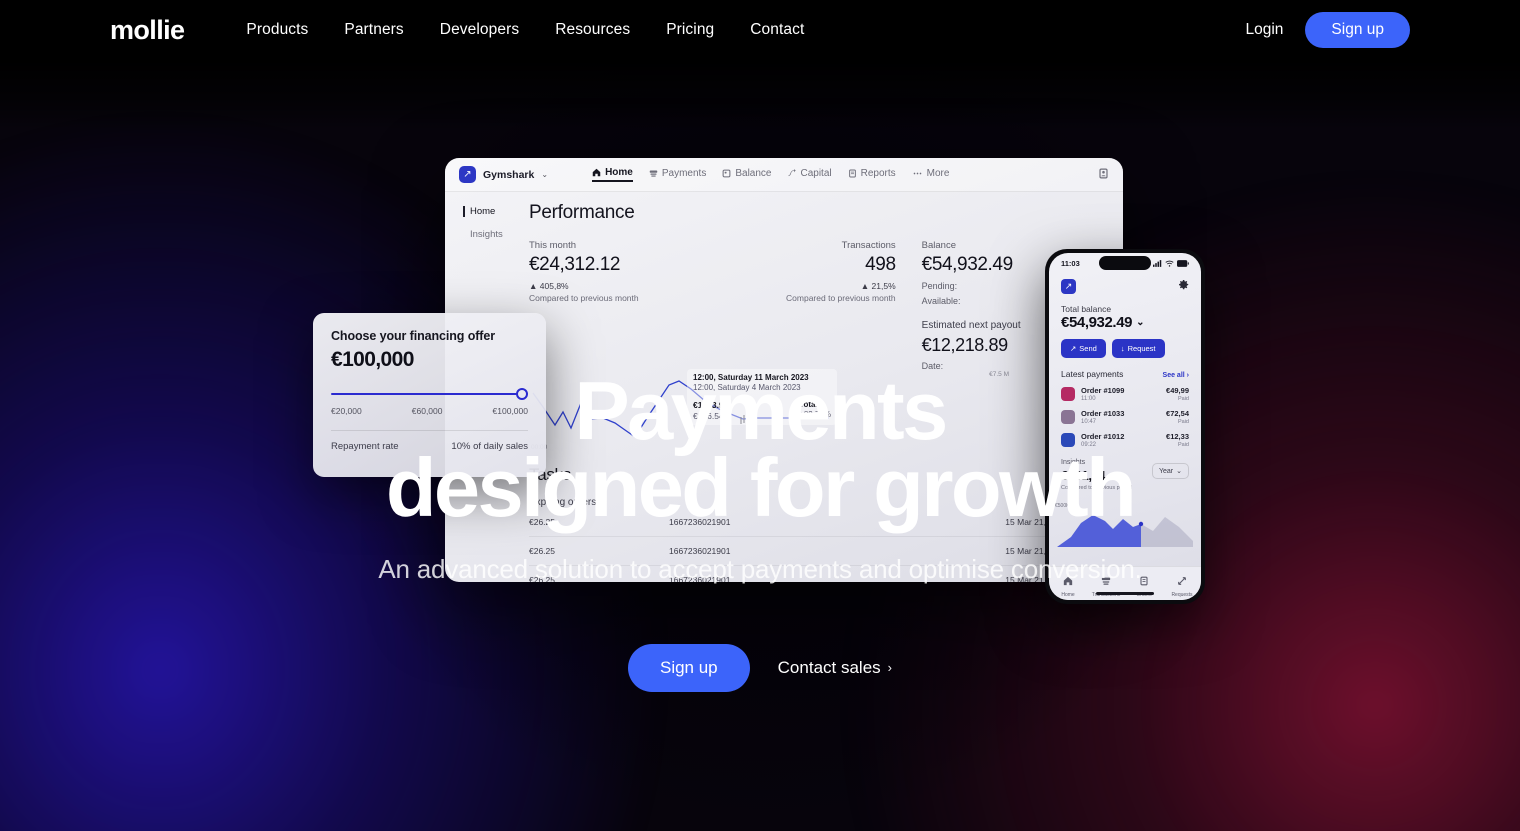 The image size is (1520, 831). What do you see at coordinates (868, 245) in the screenshot?
I see `stat-label: Transactions` at bounding box center [868, 245].